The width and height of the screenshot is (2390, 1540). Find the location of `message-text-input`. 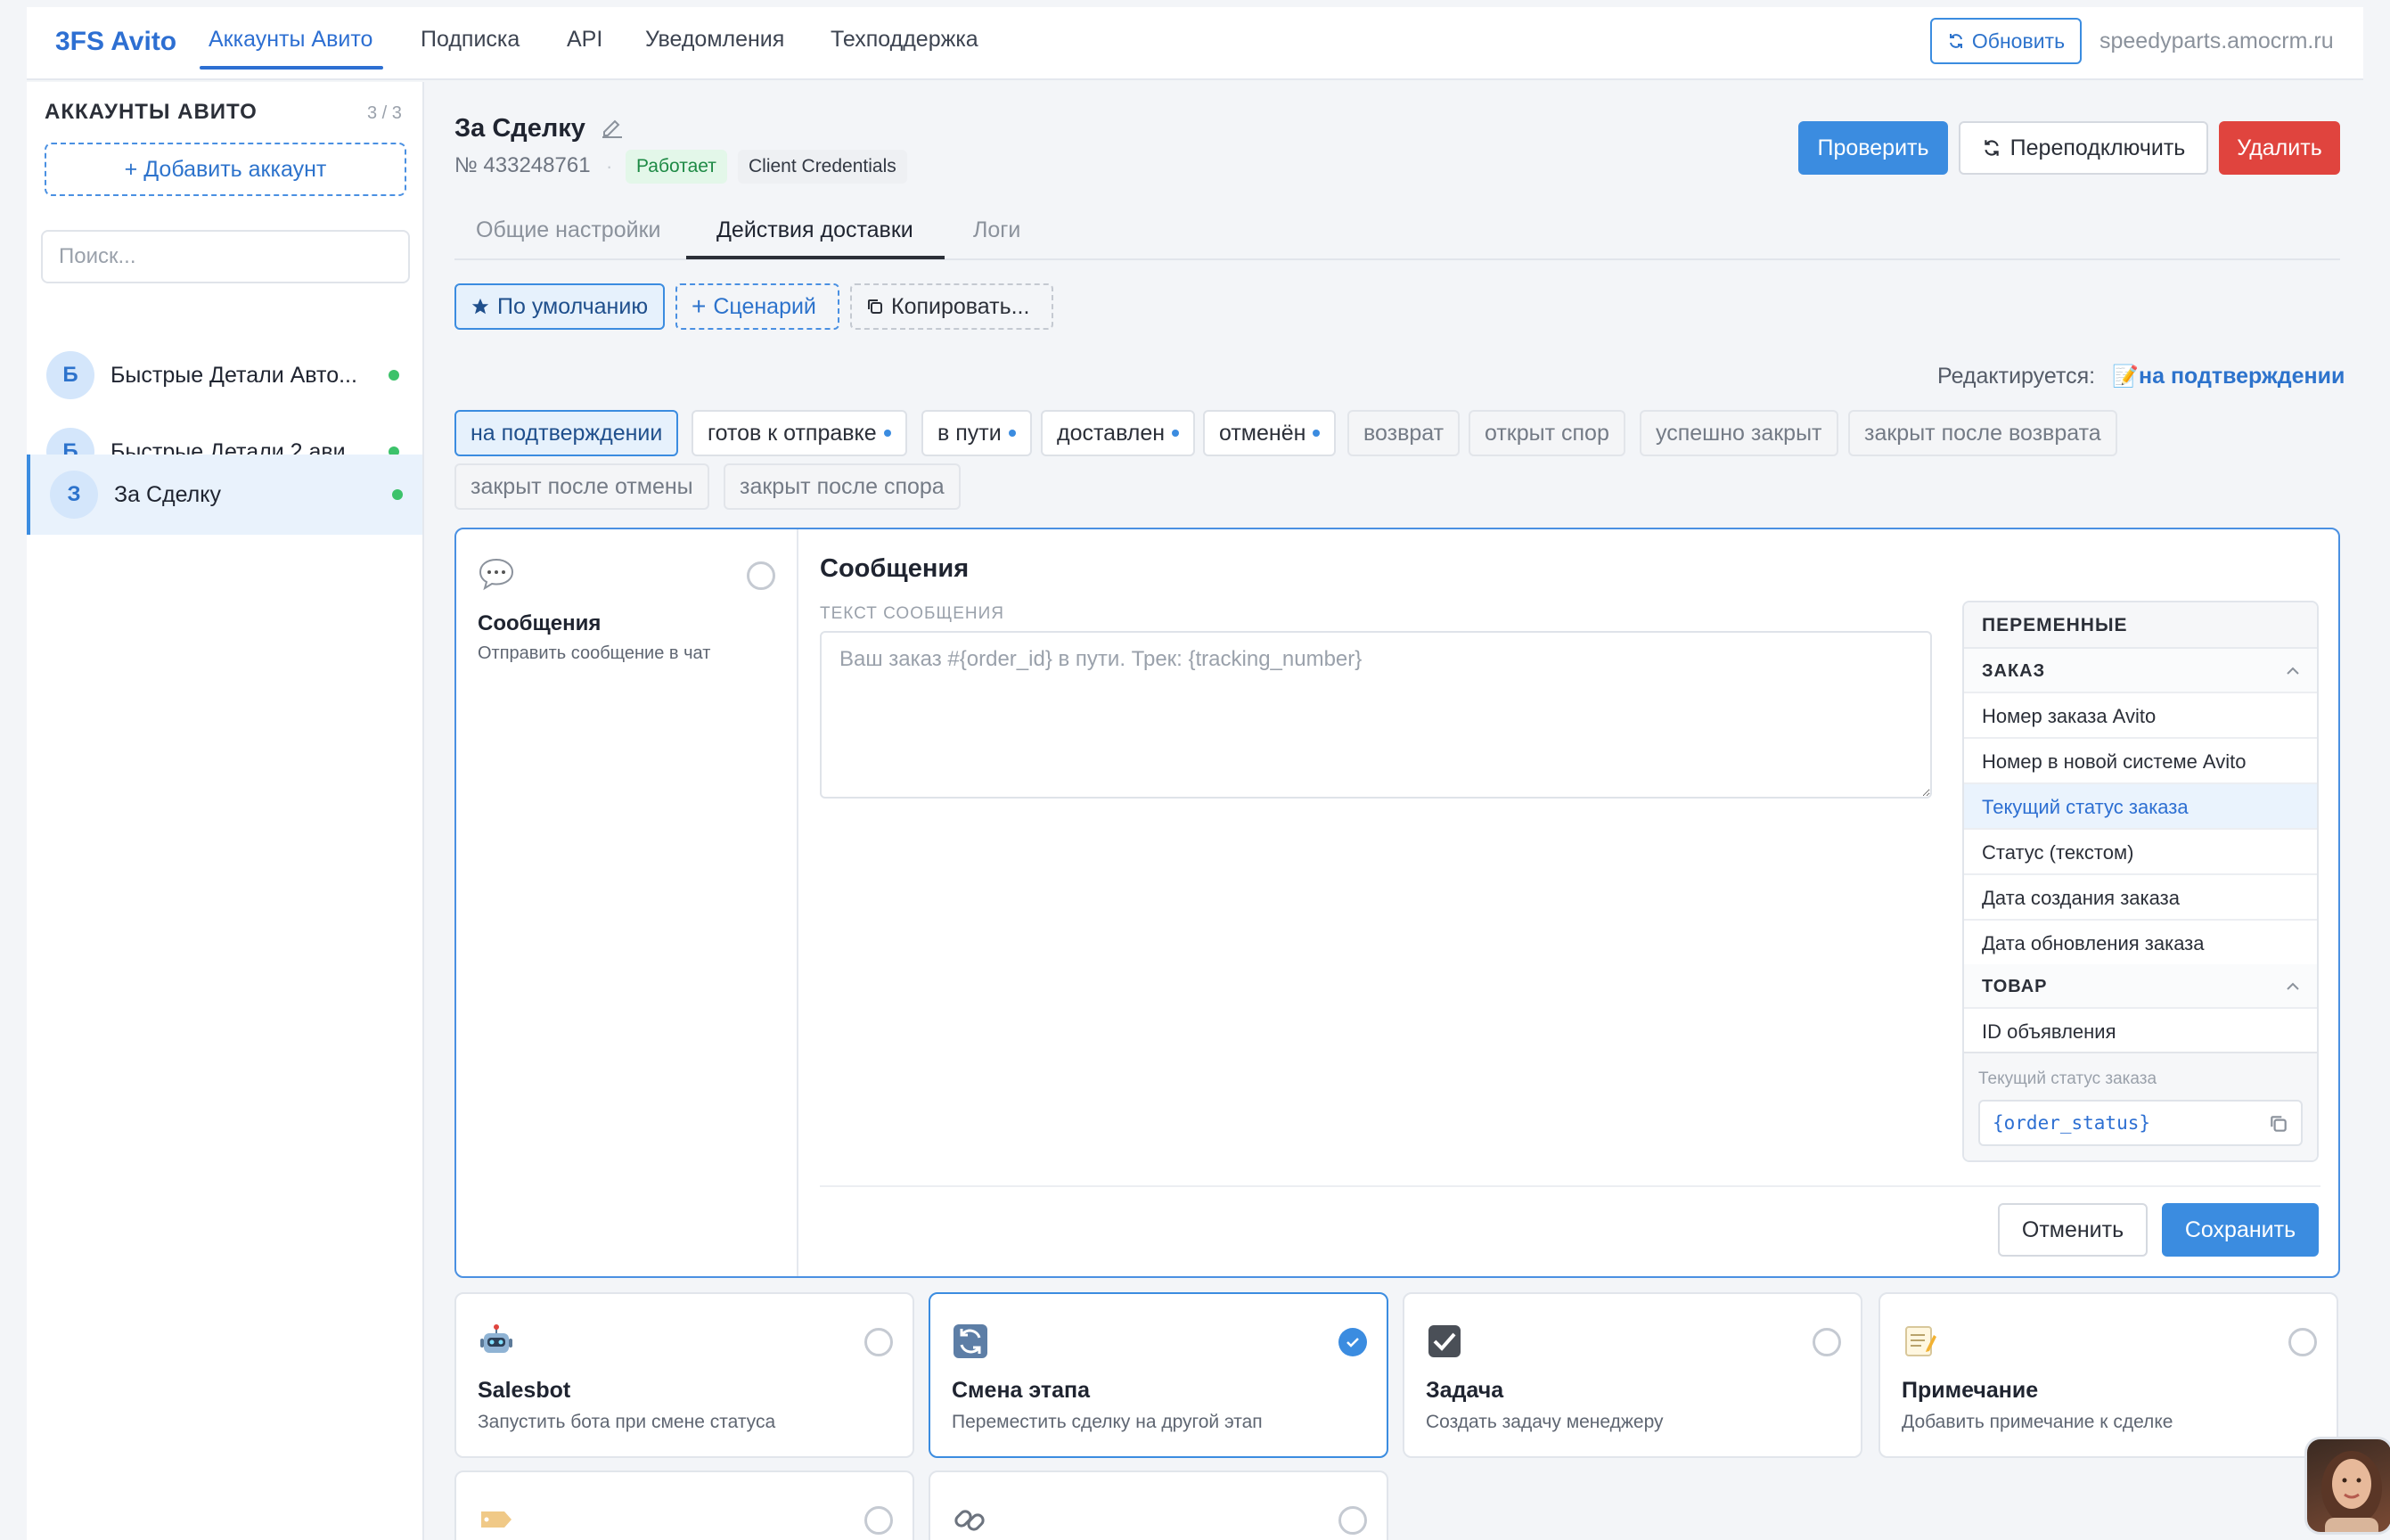

message-text-input is located at coordinates (1376, 715).